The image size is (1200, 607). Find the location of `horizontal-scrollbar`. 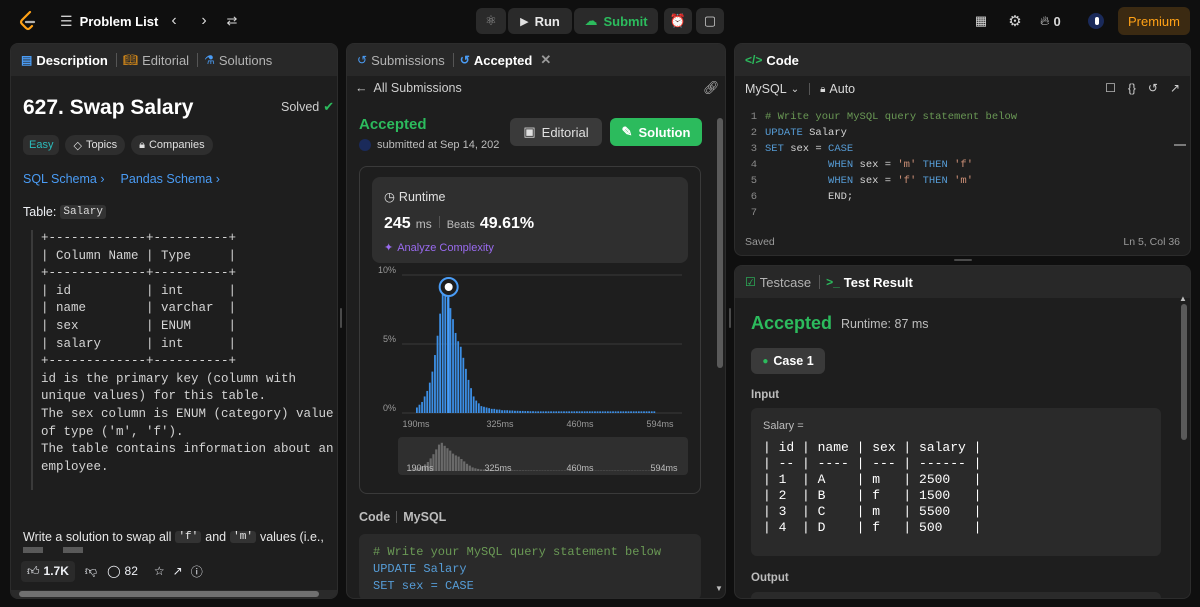

horizontal-scrollbar is located at coordinates (174, 594).